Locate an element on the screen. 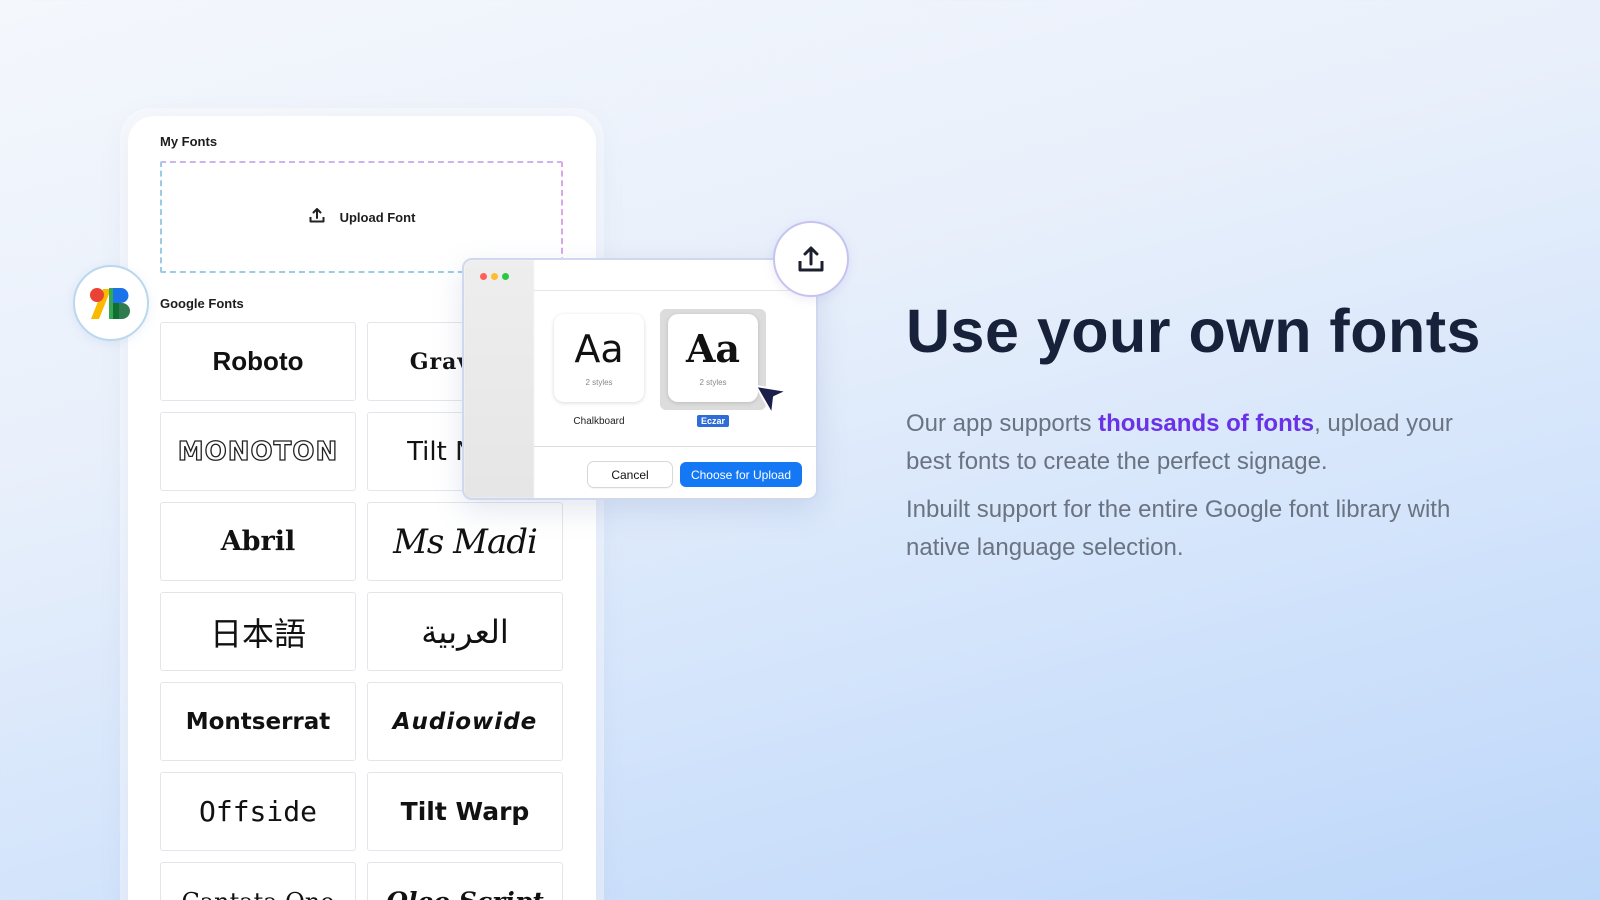 This screenshot has width=1600, height=900. minimize-dot-icon is located at coordinates (494, 276).